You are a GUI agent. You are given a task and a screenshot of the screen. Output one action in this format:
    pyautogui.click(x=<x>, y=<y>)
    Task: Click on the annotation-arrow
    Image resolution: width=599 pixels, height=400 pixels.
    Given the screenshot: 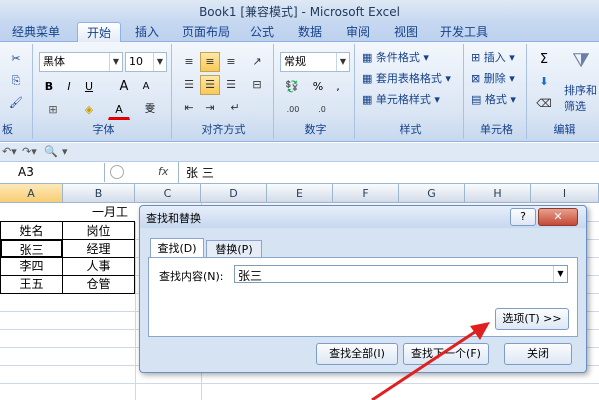 What is the action you would take?
    pyautogui.click(x=430, y=361)
    